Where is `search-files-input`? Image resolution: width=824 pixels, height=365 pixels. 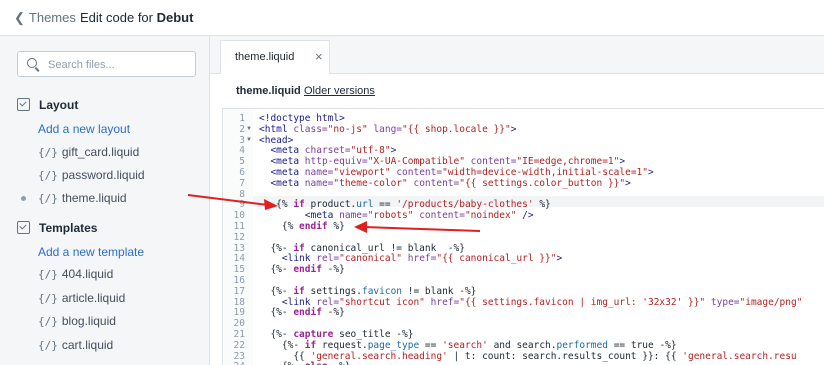 search-files-input is located at coordinates (118, 65).